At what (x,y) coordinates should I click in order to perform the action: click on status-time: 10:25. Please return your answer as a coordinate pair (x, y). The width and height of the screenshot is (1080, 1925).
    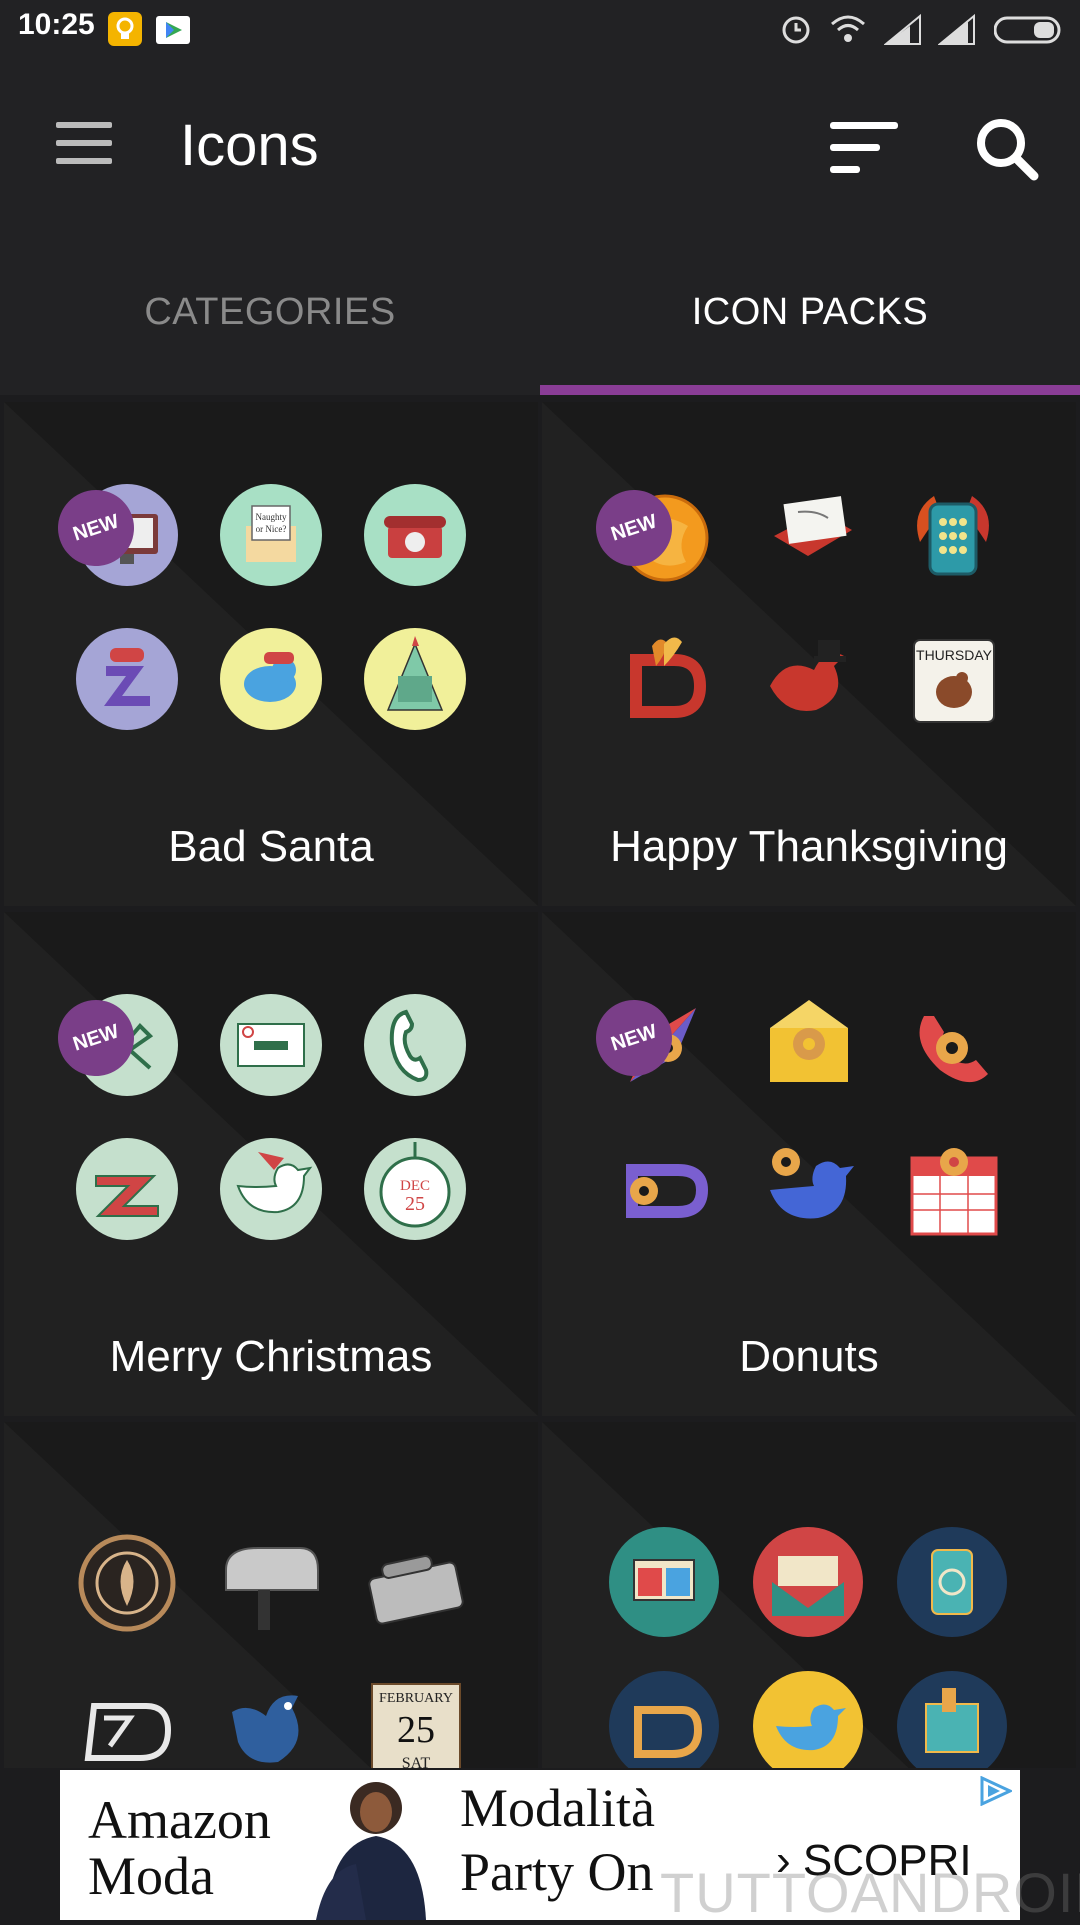
    Looking at the image, I should click on (56, 24).